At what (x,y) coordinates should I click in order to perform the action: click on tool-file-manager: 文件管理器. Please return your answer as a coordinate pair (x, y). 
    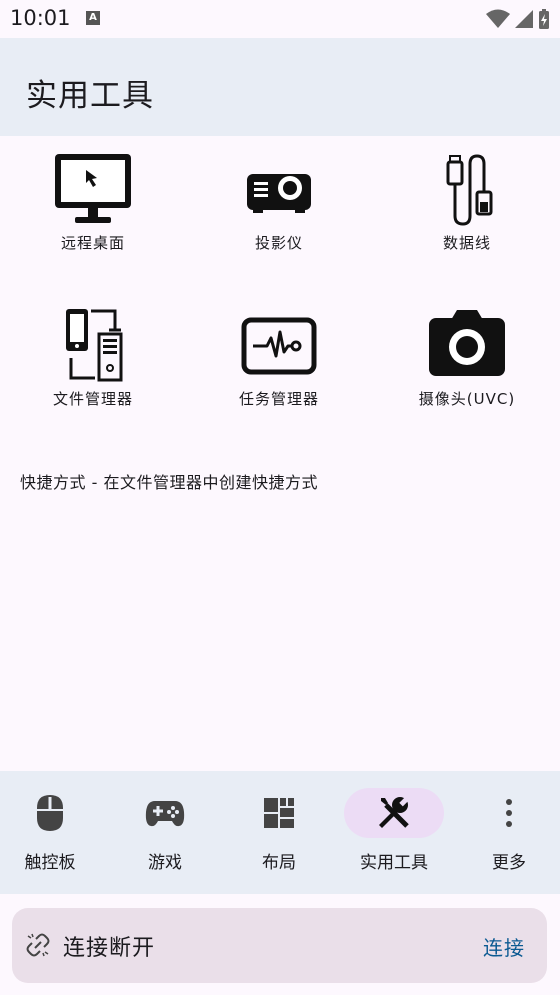
    Looking at the image, I should click on (93, 358).